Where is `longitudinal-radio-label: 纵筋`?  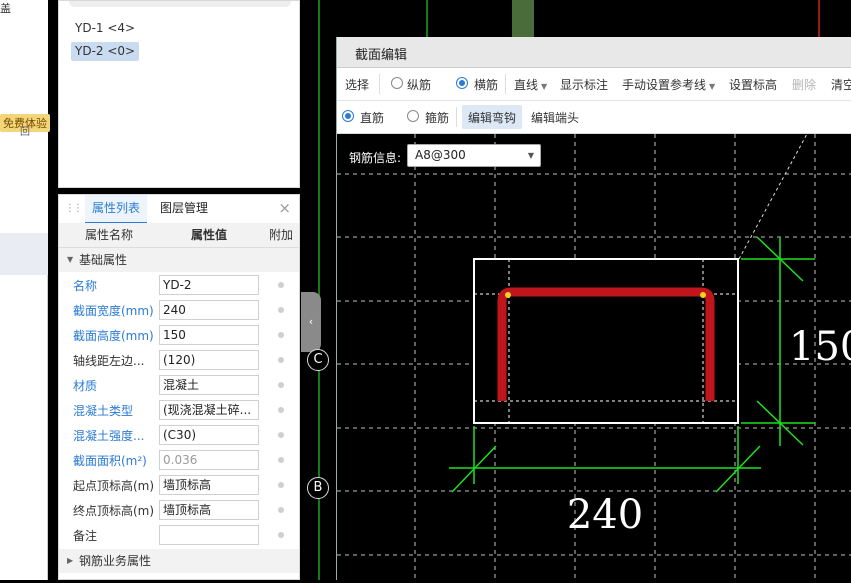 longitudinal-radio-label: 纵筋 is located at coordinates (419, 84).